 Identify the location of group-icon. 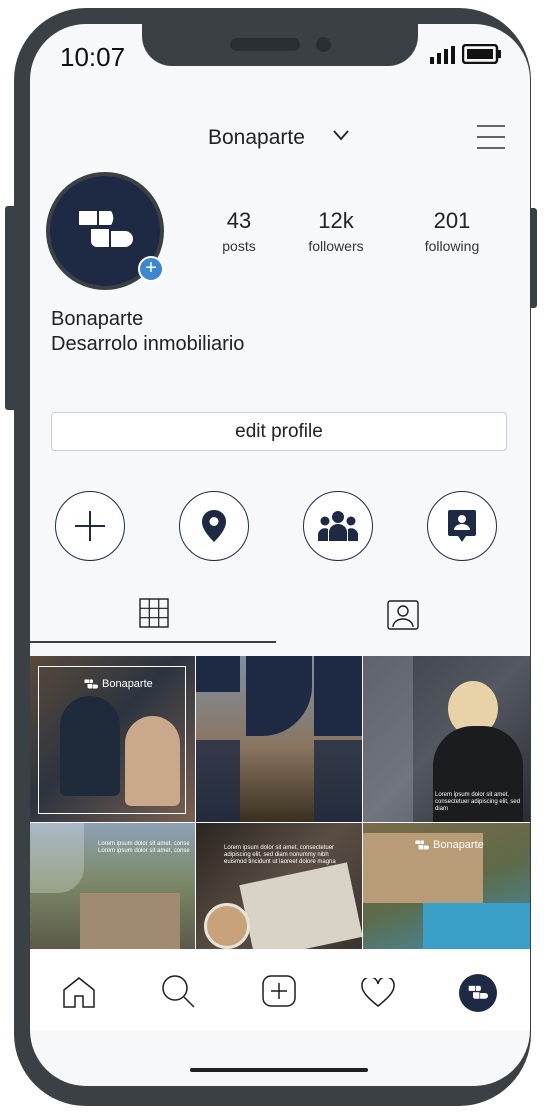
(338, 526).